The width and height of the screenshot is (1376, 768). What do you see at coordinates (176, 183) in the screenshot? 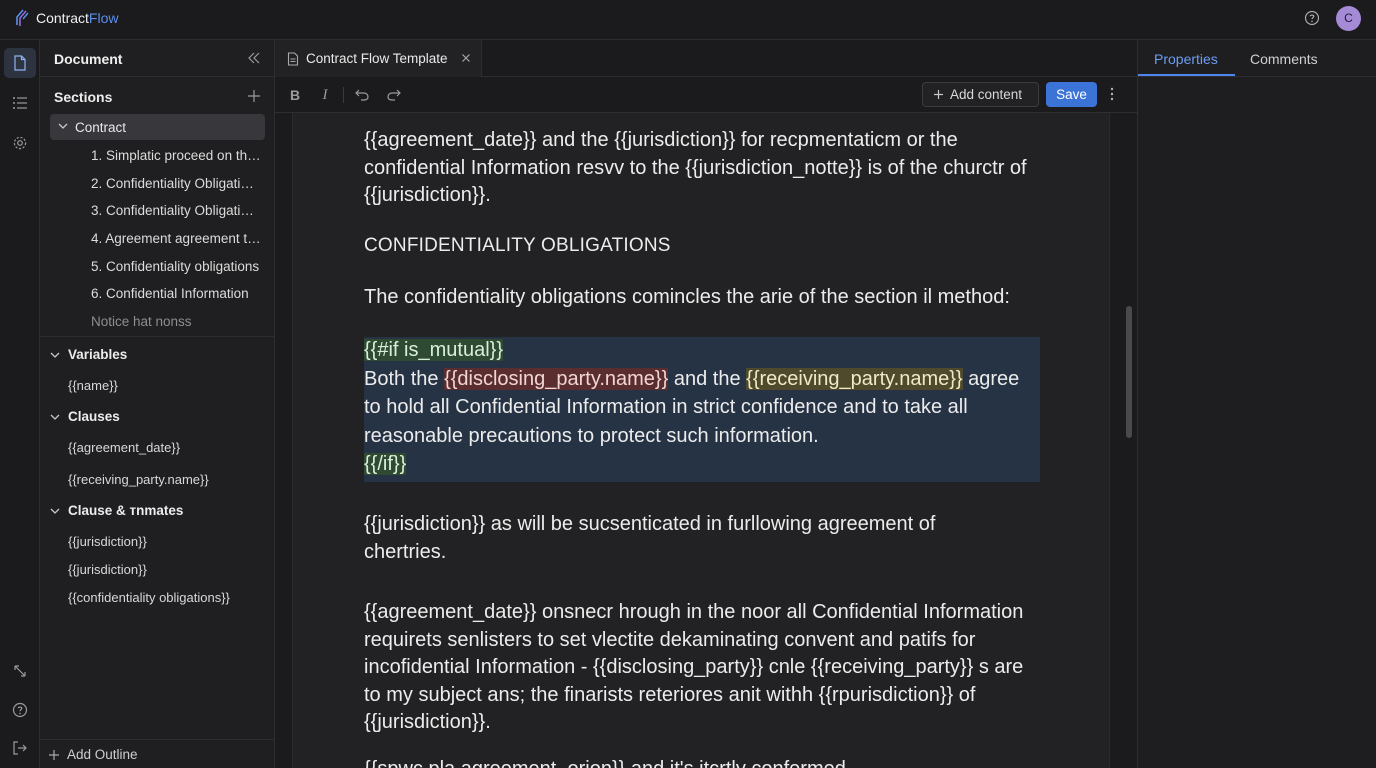
I see `section-item: 2. Confidentiality Obligations` at bounding box center [176, 183].